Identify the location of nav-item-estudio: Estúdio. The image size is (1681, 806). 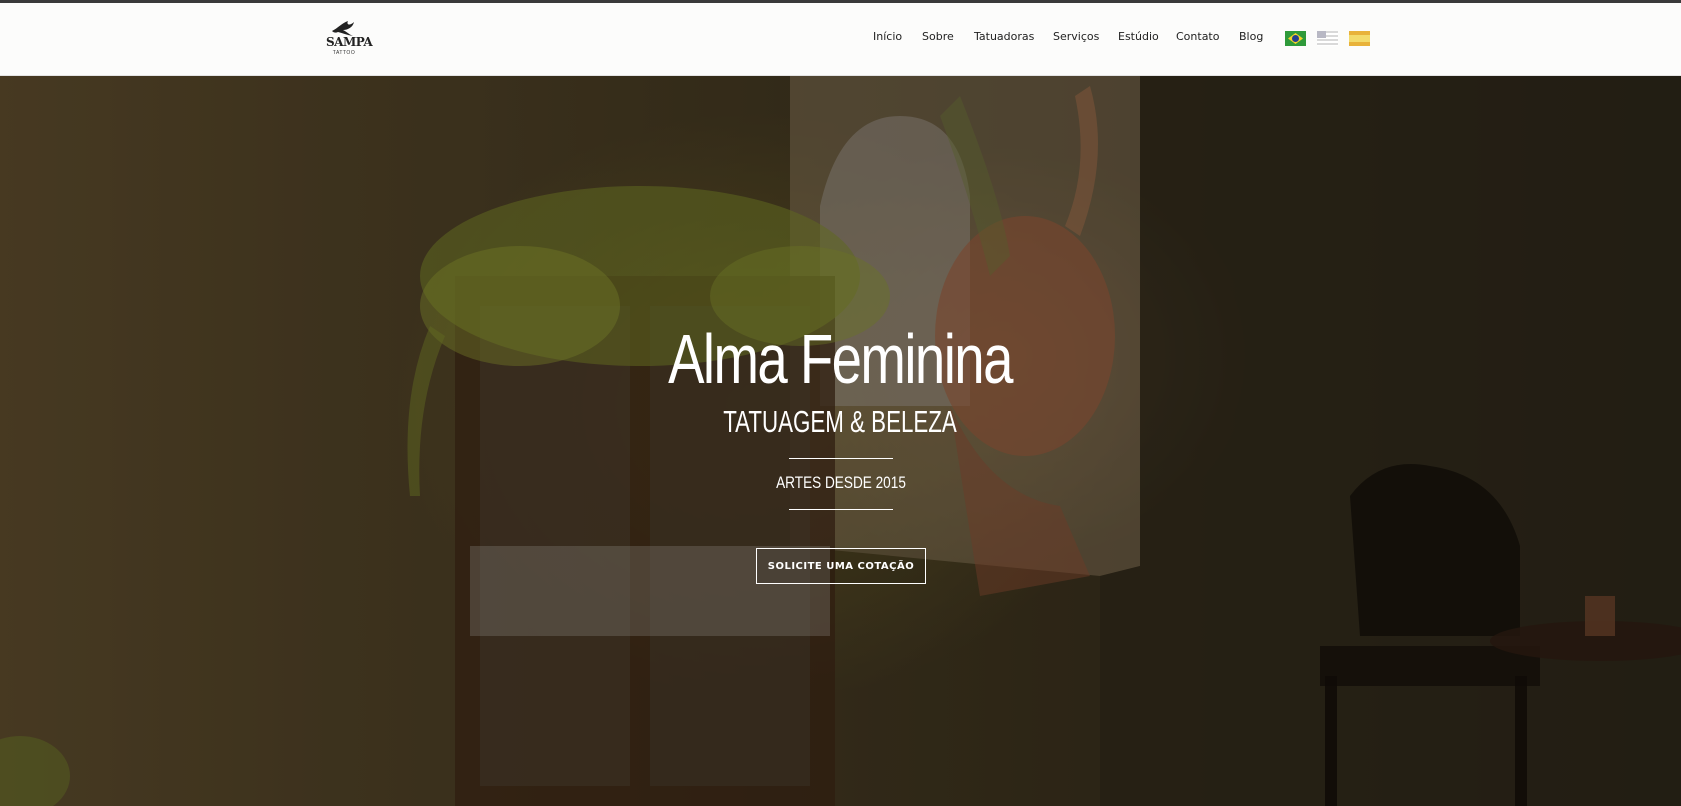
(1138, 36).